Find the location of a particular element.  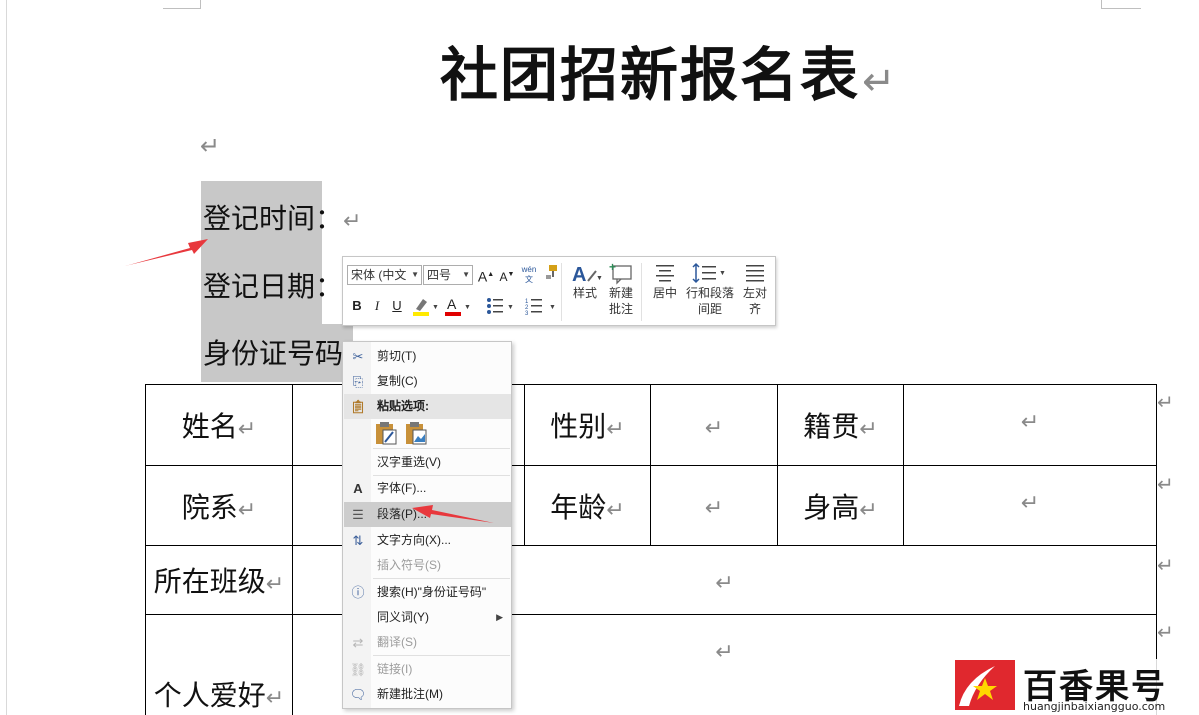

align-left-icon is located at coordinates (755, 273).